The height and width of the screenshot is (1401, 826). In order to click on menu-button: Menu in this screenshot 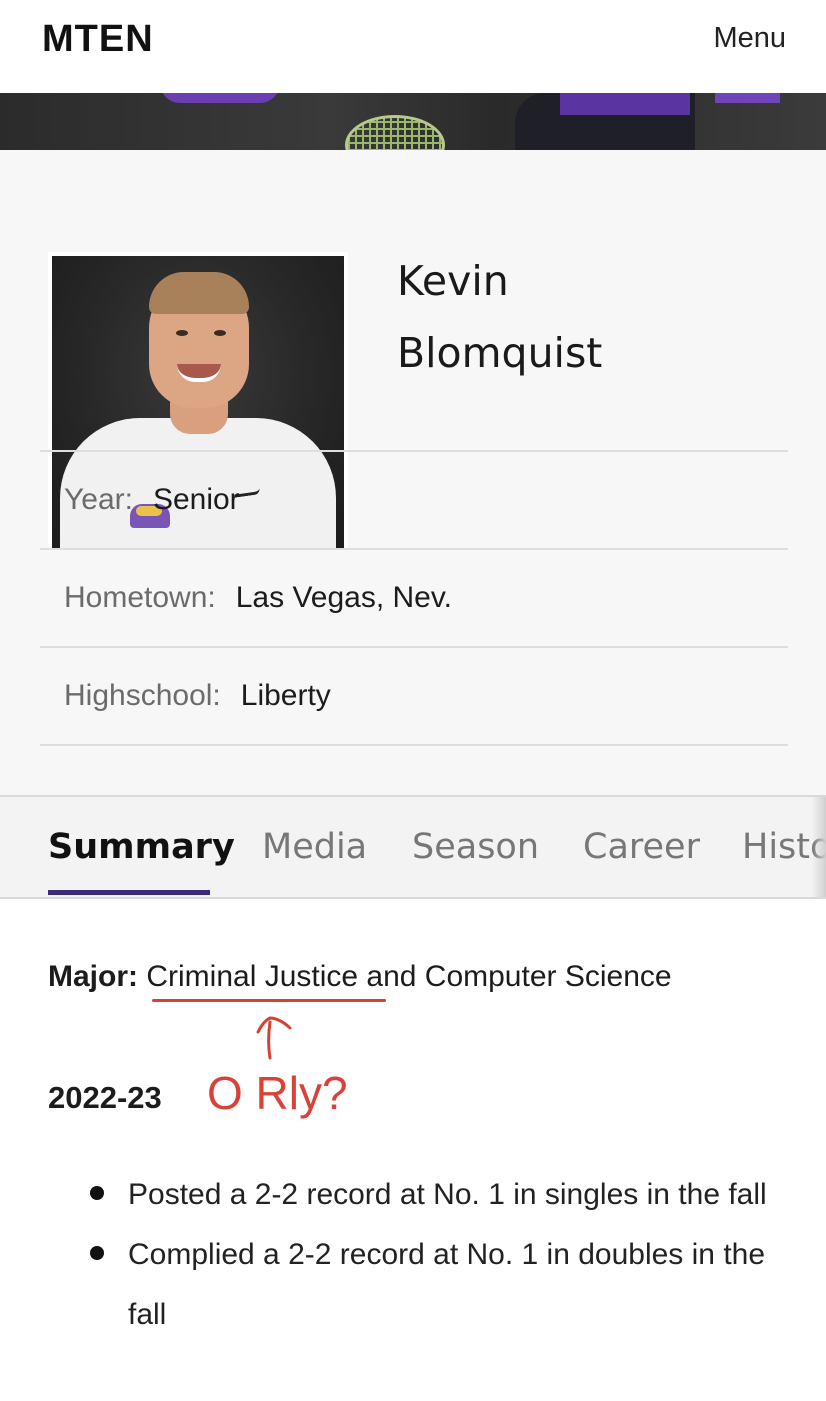, I will do `click(749, 38)`.